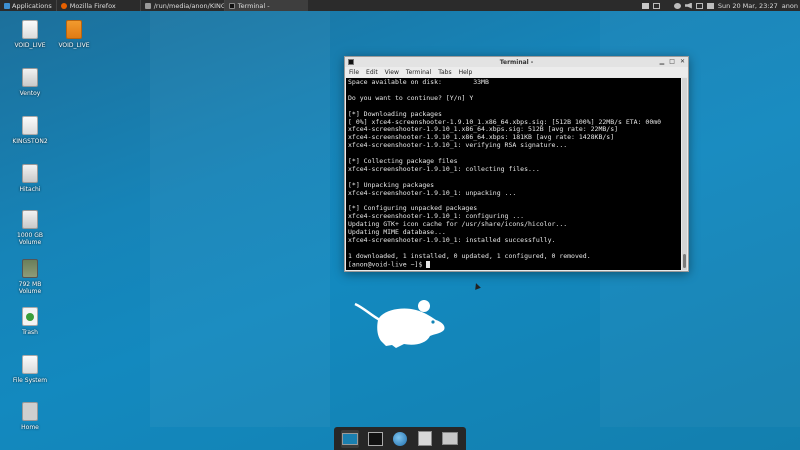 This screenshot has width=800, height=450. I want to click on desktop-icon-kingston2: KINGSTON2, so click(30, 130).